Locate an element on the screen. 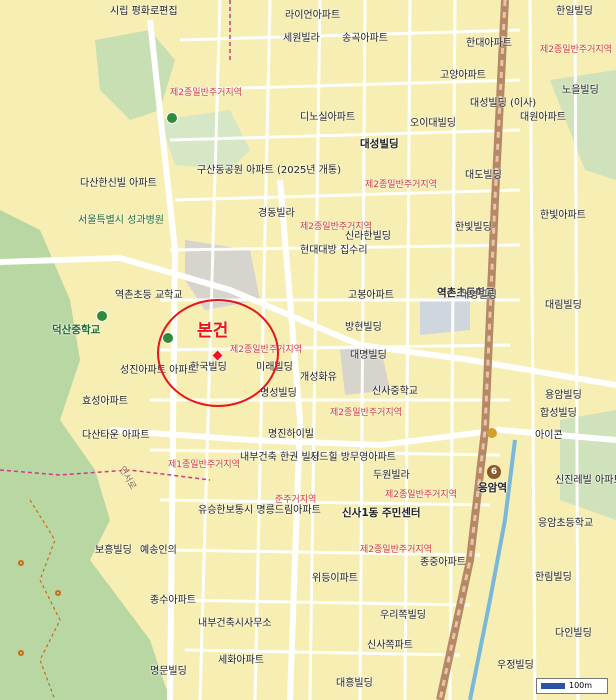 This screenshot has height=700, width=616. label-bldg2: 예송인의 is located at coordinates (158, 550).